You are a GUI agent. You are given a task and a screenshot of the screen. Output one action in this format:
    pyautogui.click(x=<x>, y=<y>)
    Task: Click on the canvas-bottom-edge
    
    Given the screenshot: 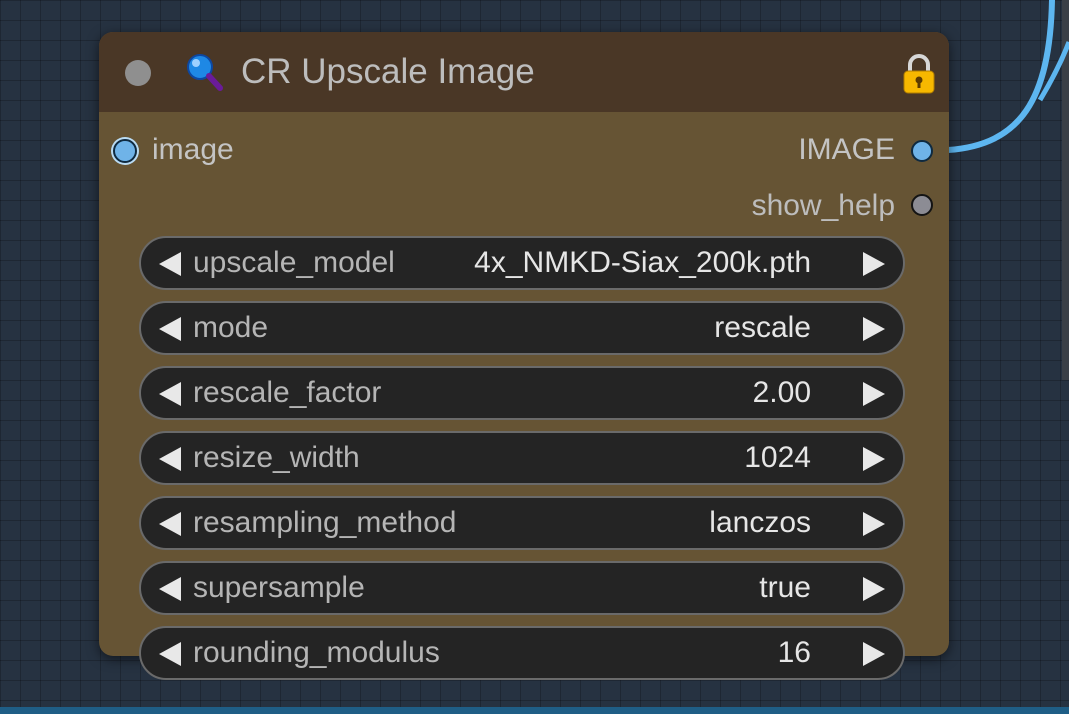 What is the action you would take?
    pyautogui.click(x=534, y=710)
    